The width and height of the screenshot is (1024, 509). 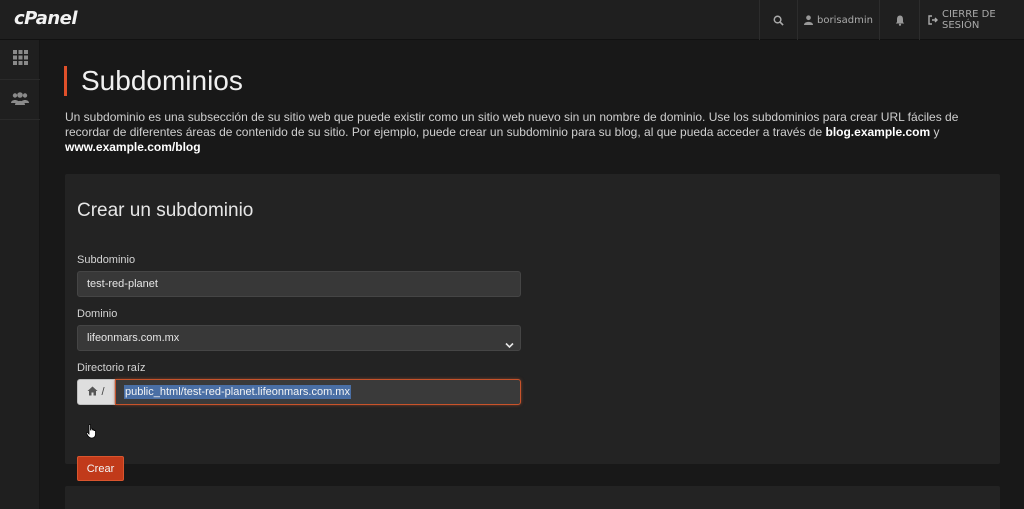 I want to click on subdomains-list-panel, so click(x=532, y=497).